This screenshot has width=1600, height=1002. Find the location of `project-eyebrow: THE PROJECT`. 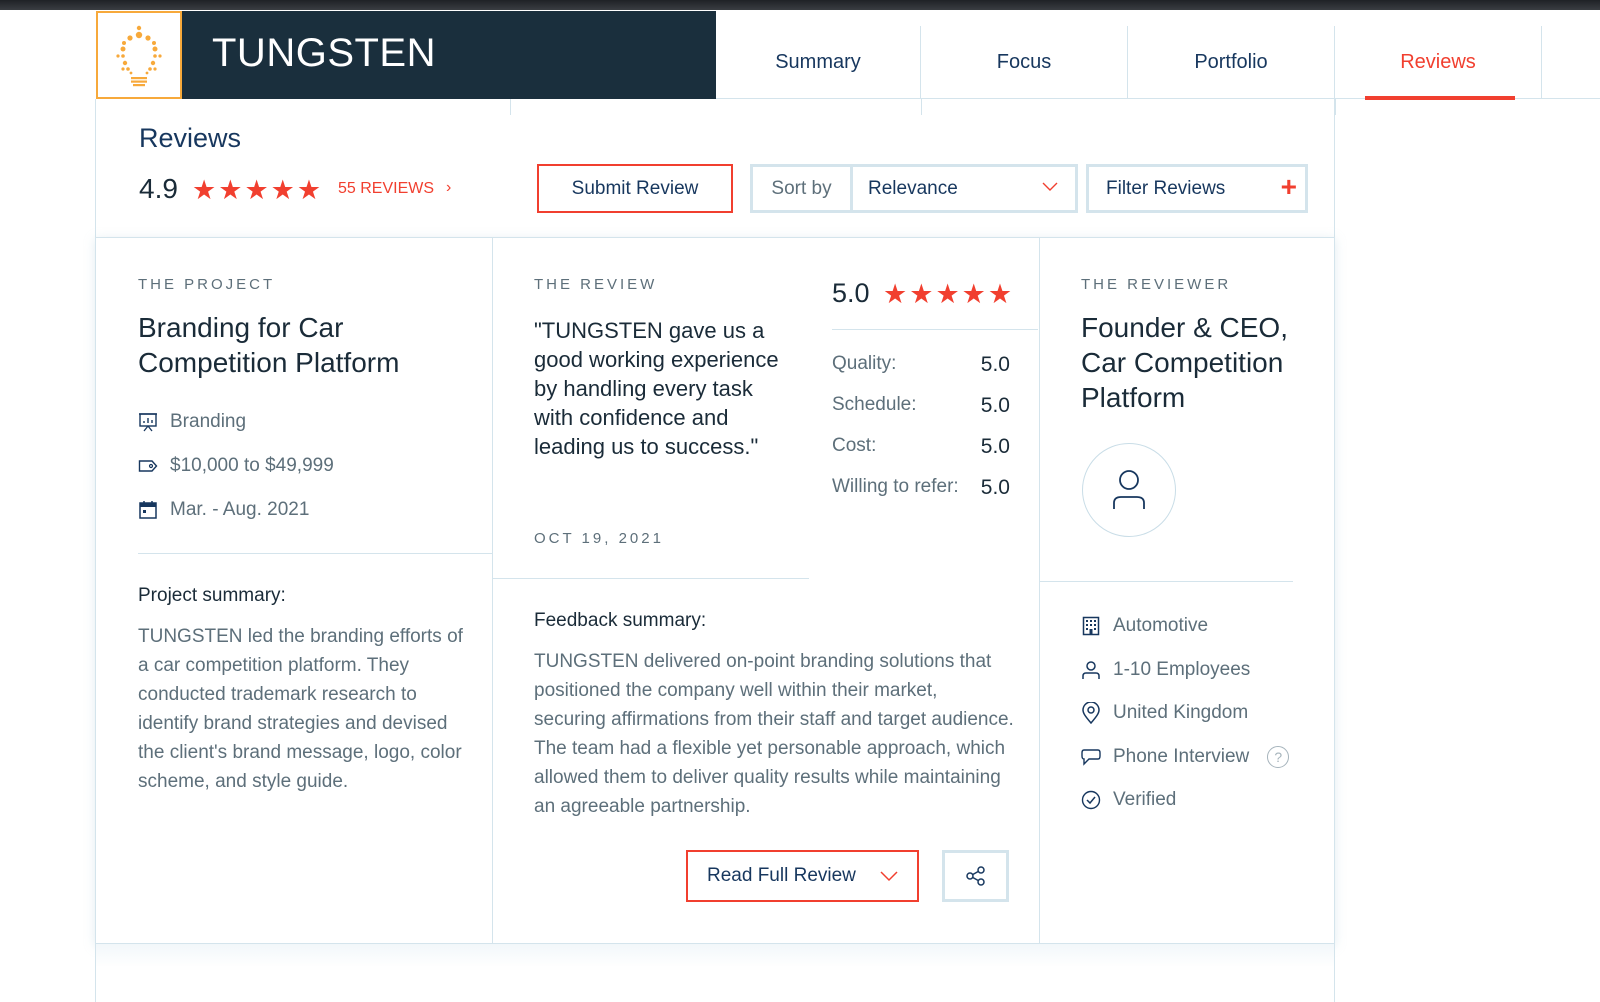

project-eyebrow: THE PROJECT is located at coordinates (207, 284).